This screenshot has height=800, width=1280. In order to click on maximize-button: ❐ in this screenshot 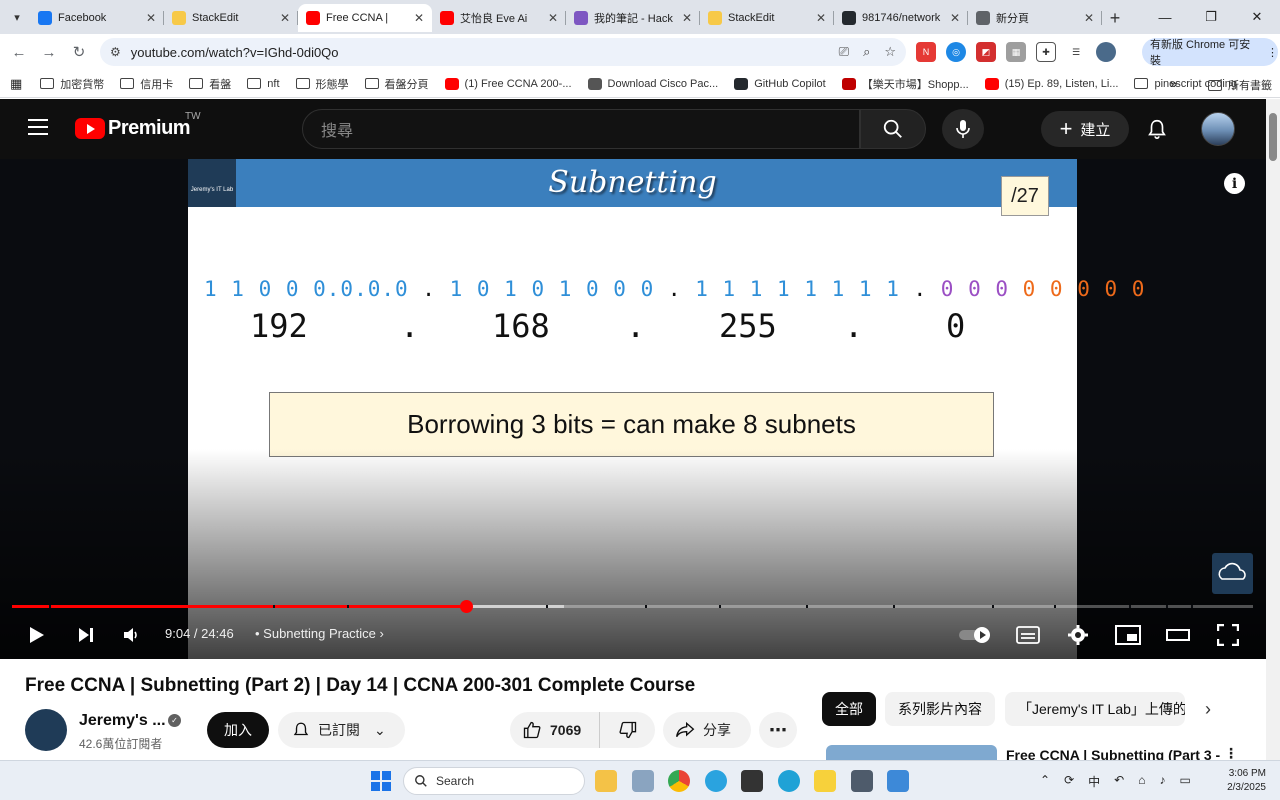, I will do `click(1211, 17)`.